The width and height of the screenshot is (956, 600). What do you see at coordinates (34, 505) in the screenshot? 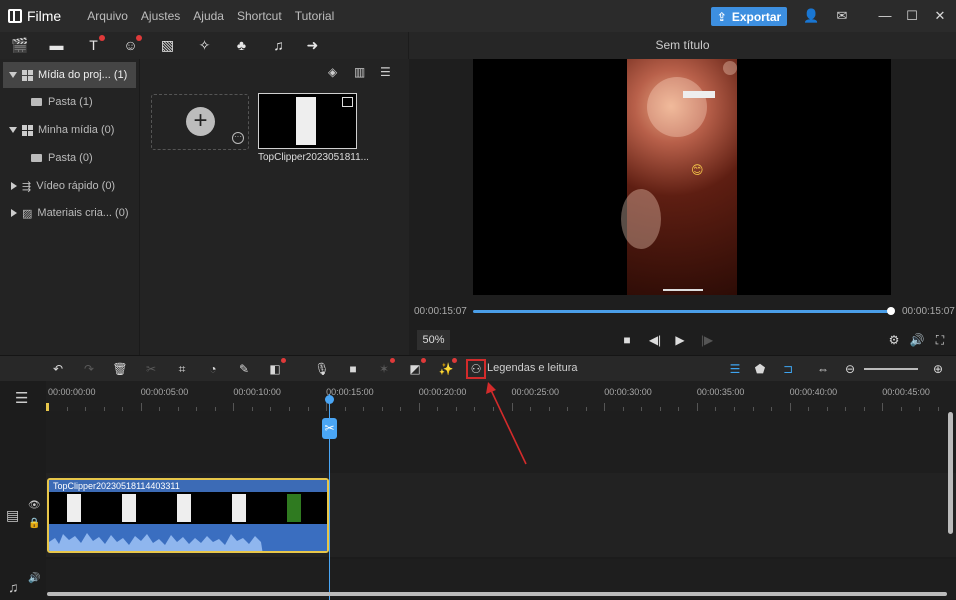
I see `eye-icon: 👁` at bounding box center [34, 505].